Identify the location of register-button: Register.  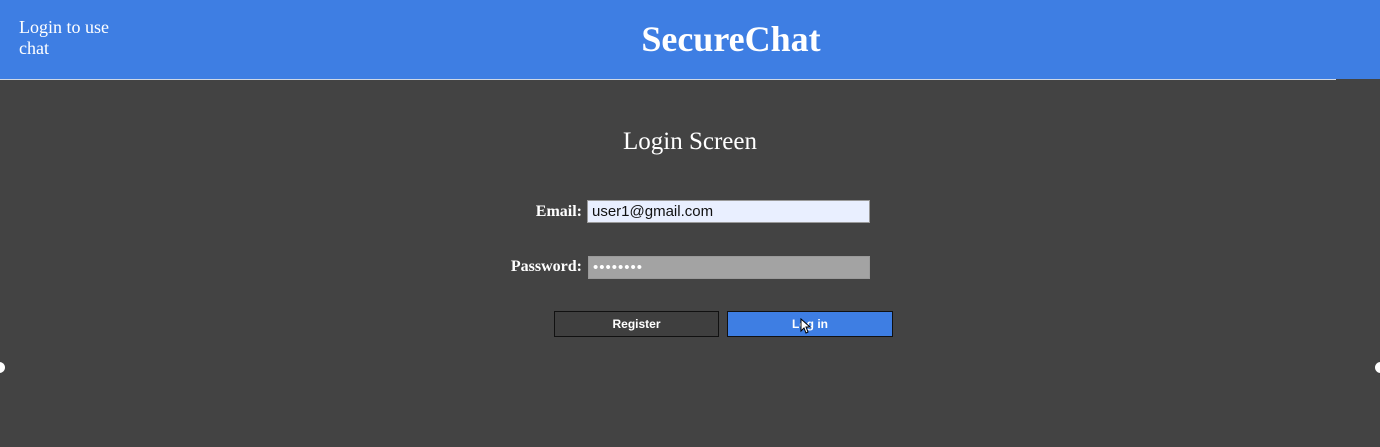
(636, 324).